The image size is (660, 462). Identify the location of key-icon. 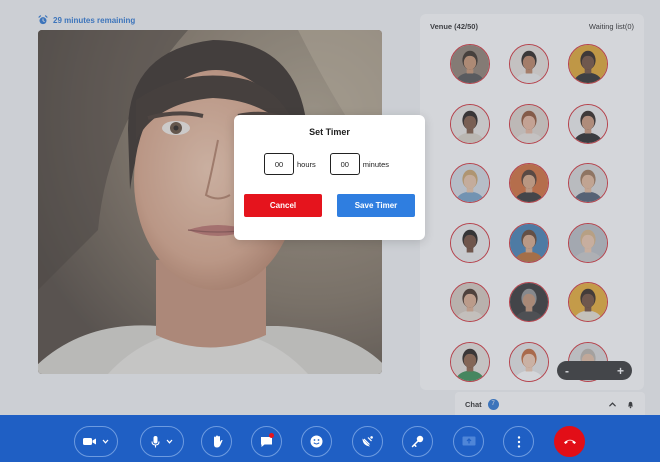
(417, 441).